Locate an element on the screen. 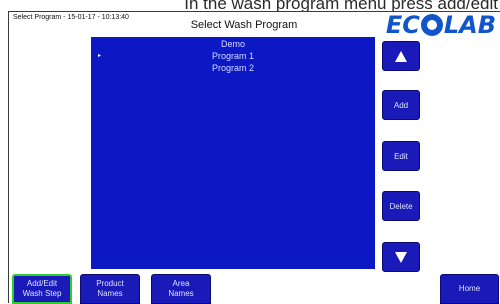 This screenshot has width=500, height=304. arrow-up-icon is located at coordinates (401, 56).